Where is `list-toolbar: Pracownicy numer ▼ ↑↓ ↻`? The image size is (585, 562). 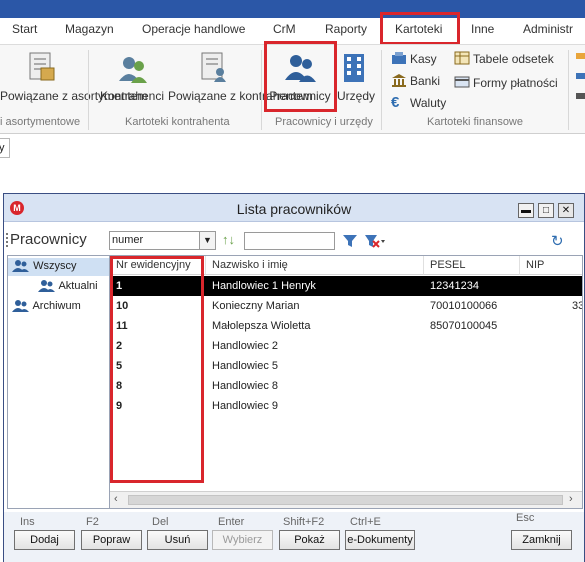 list-toolbar: Pracownicy numer ▼ ↑↓ ↻ is located at coordinates (294, 239).